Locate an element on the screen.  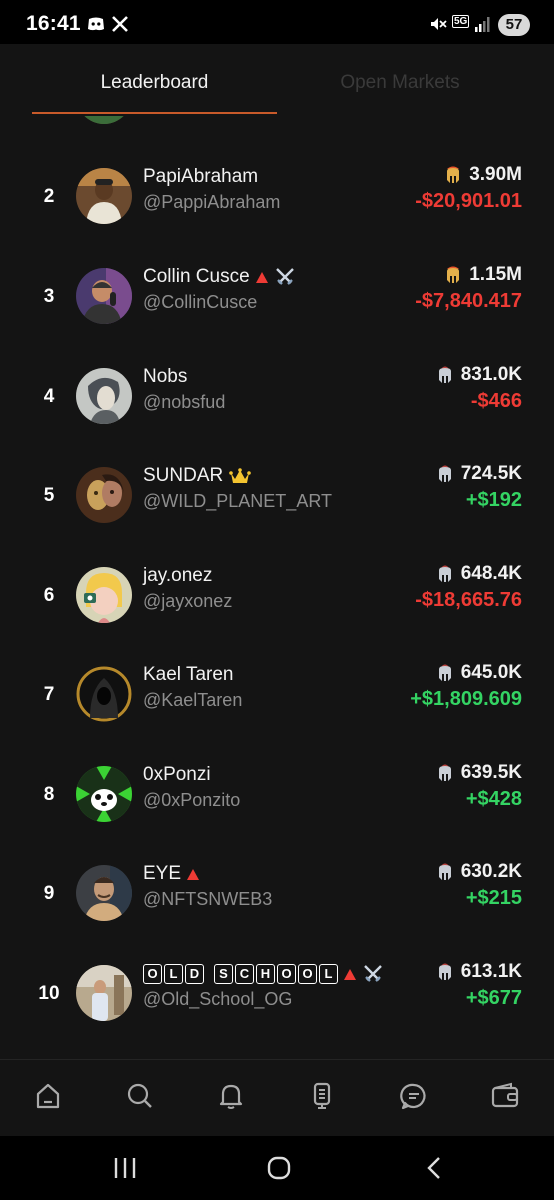
score-value: 831.0K is located at coordinates (491, 374).